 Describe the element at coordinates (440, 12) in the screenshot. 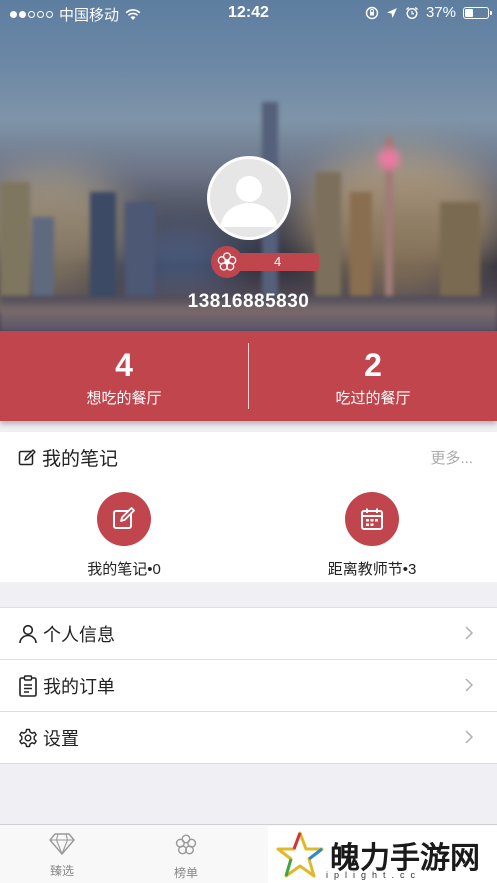

I see `battery-percent: 37%` at that location.